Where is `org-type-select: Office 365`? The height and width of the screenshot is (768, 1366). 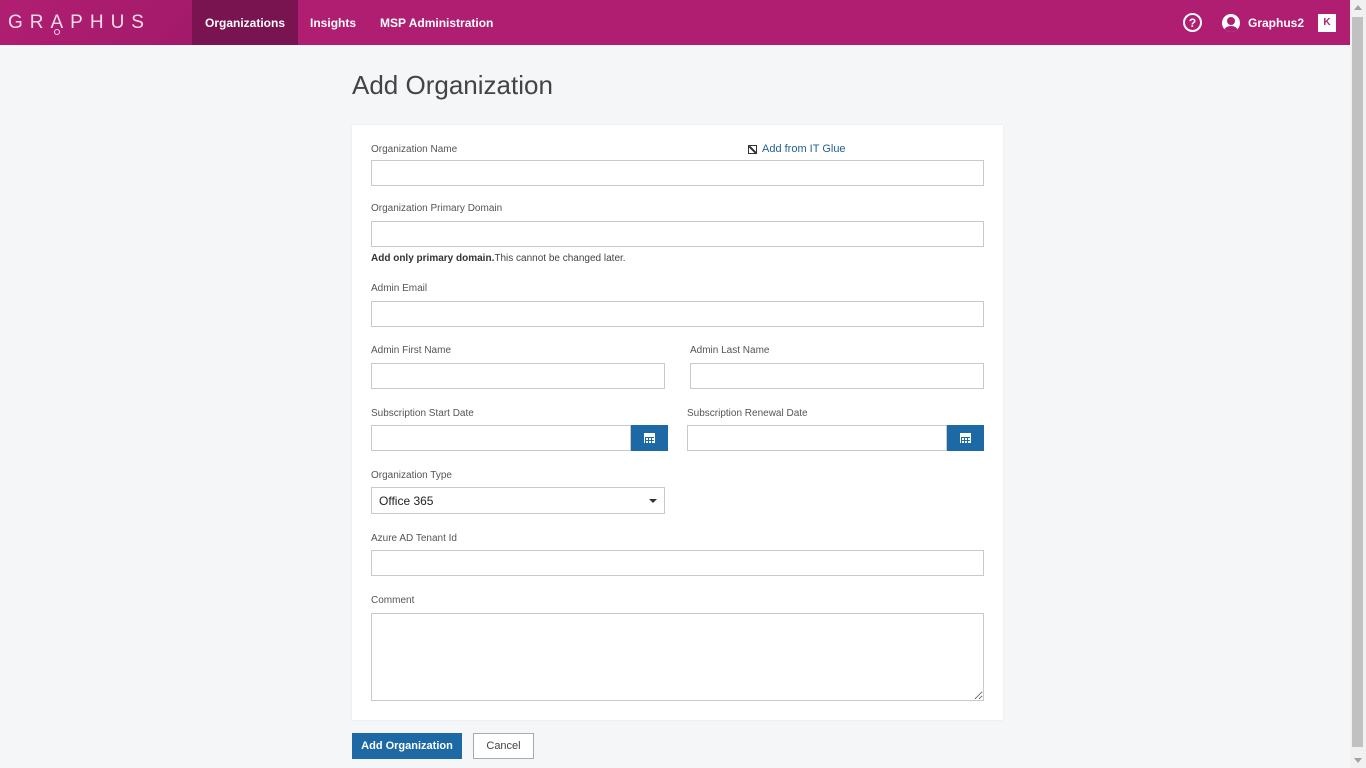 org-type-select: Office 365 is located at coordinates (518, 500).